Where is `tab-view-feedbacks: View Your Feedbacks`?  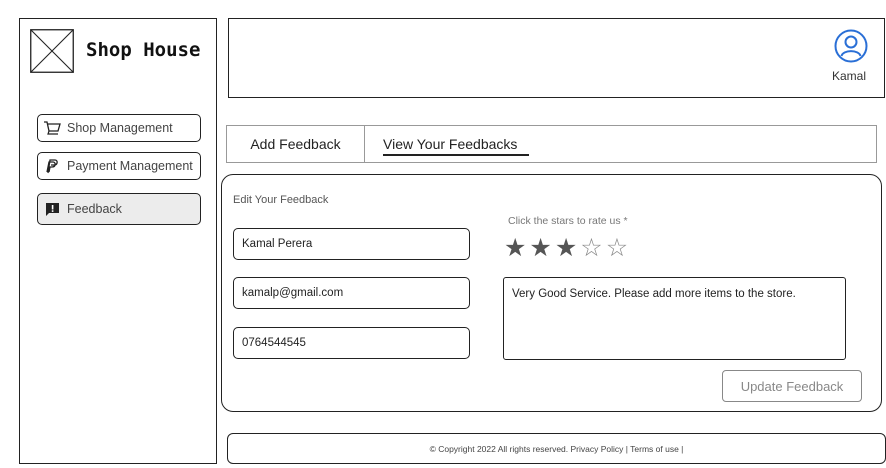 tab-view-feedbacks: View Your Feedbacks is located at coordinates (450, 144).